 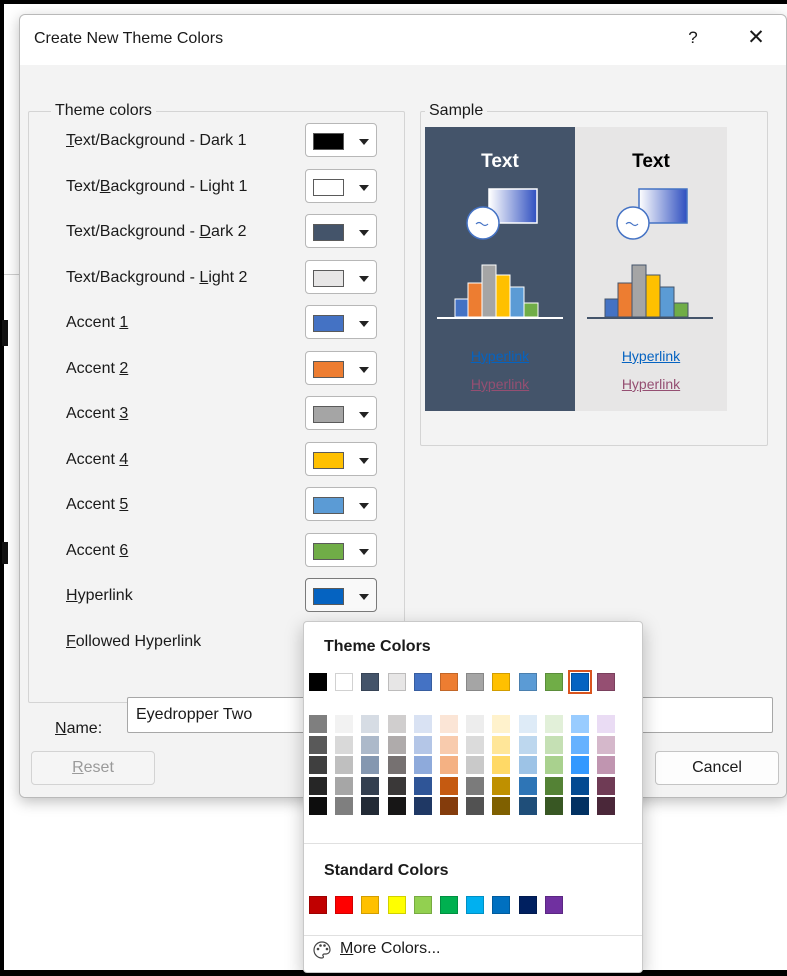 I want to click on cancel-button: Cancel, so click(x=717, y=768).